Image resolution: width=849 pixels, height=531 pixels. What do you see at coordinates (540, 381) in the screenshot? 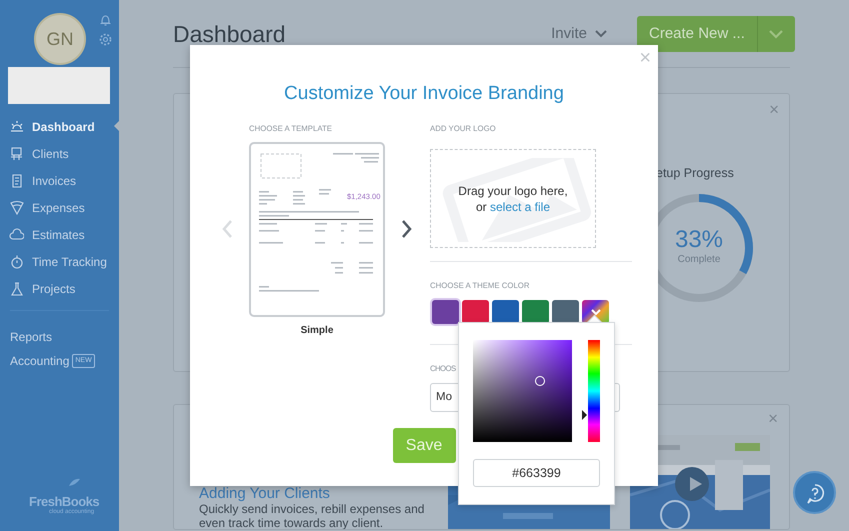
I see `color-marker` at bounding box center [540, 381].